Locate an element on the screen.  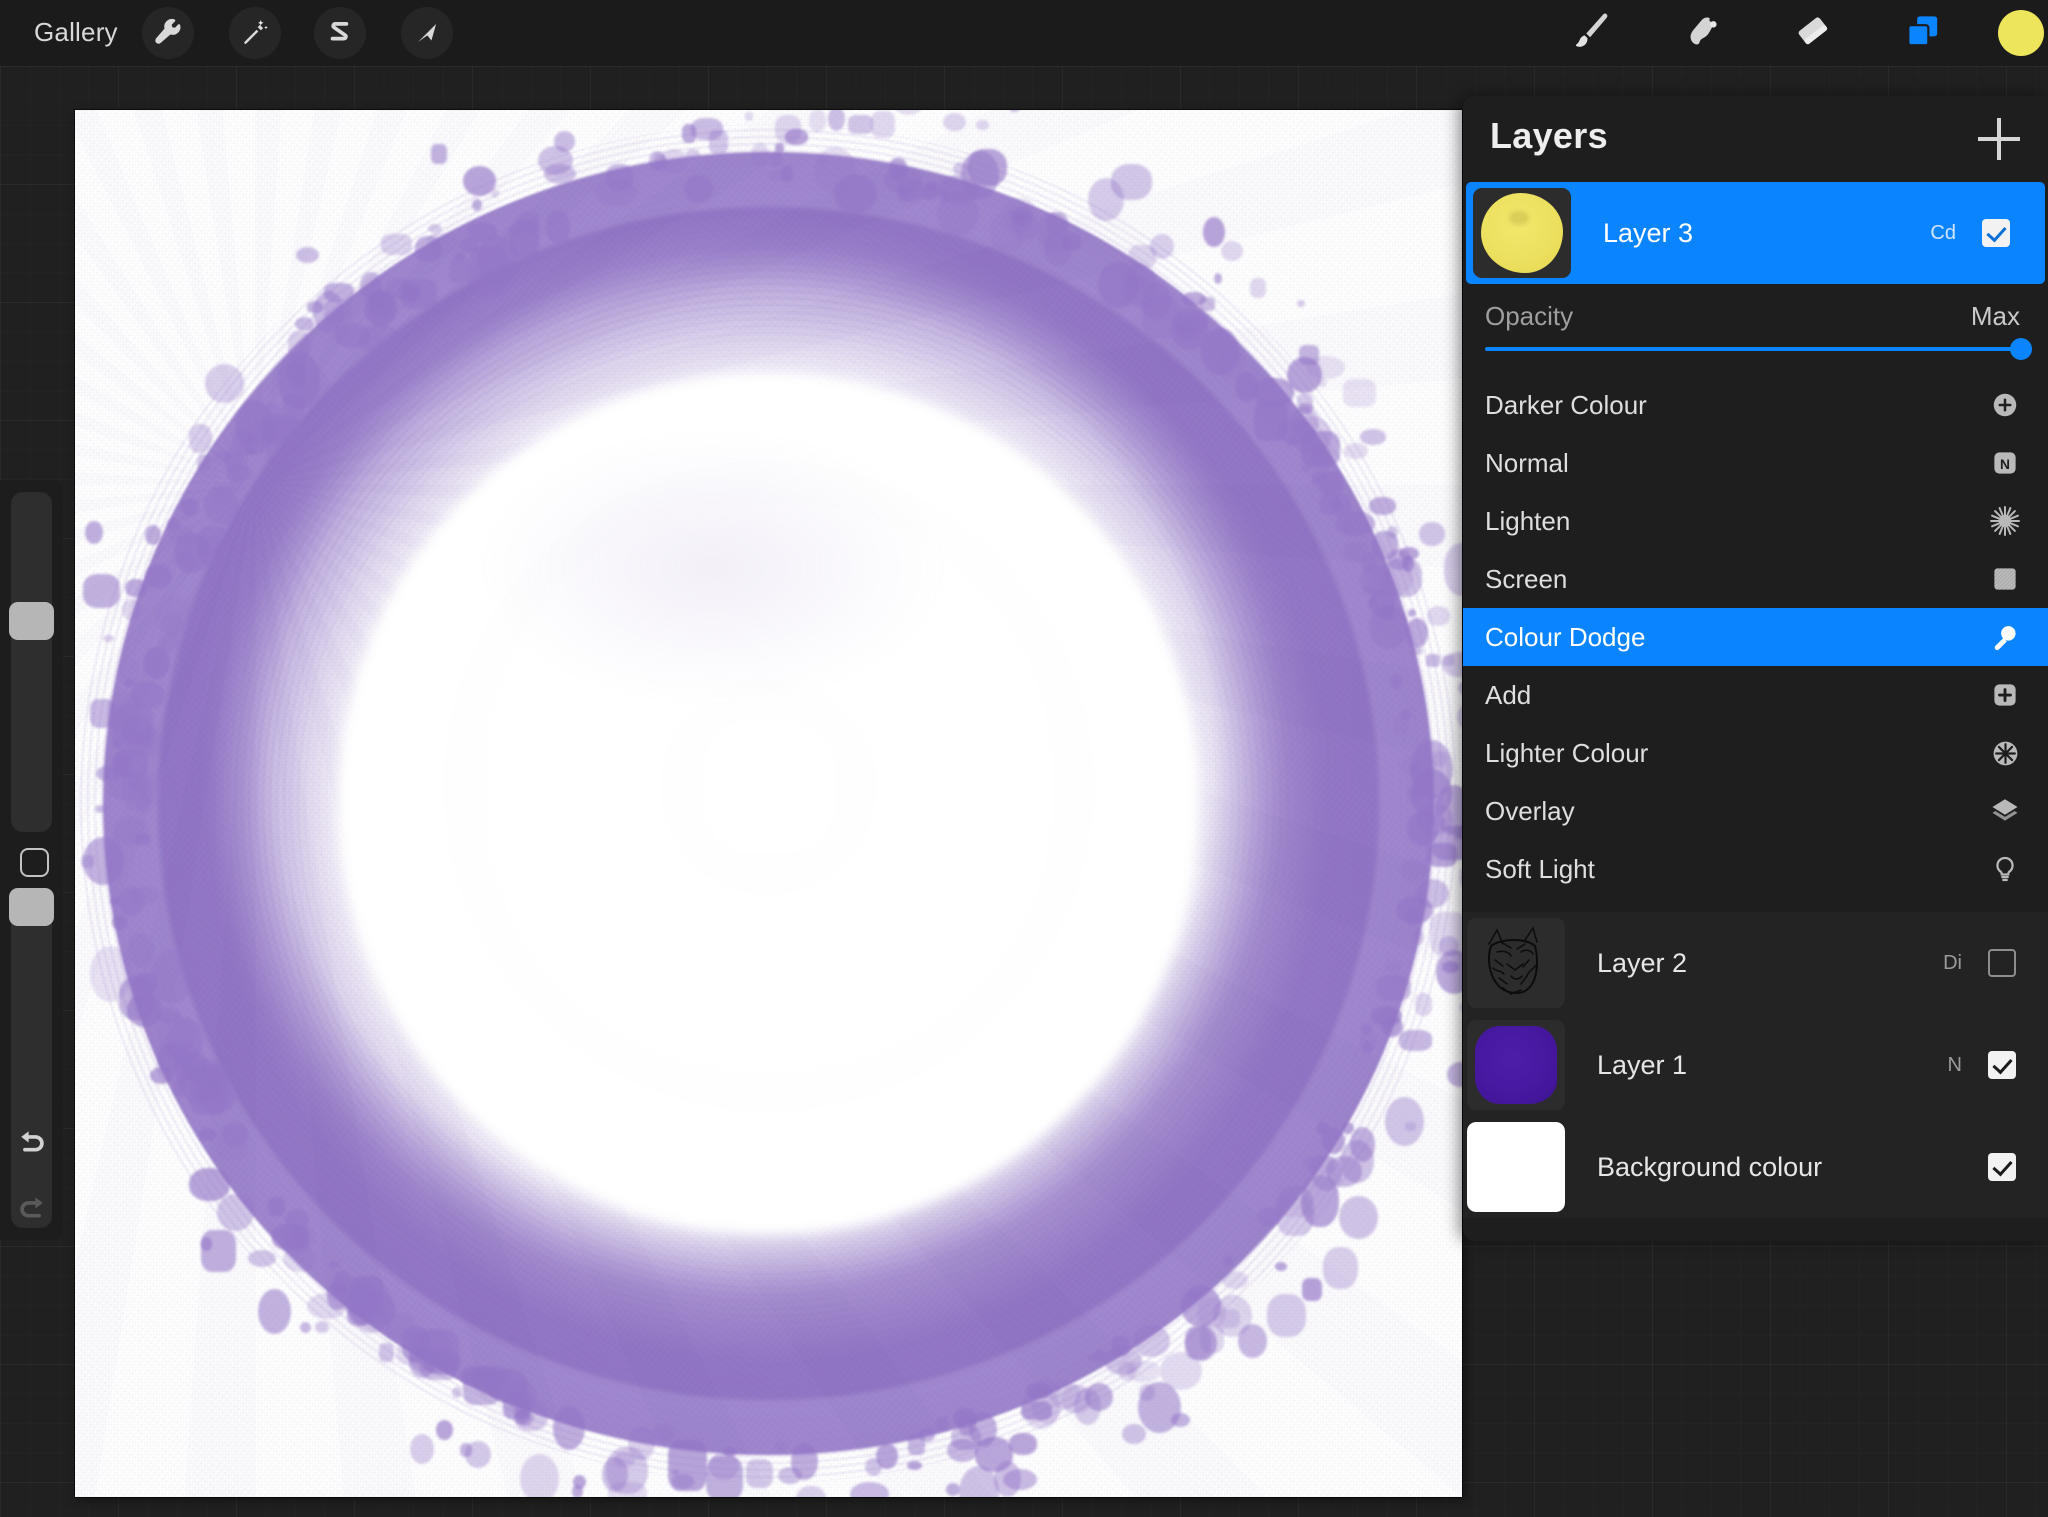
blend-mode-label: Darker Colour is located at coordinates (1566, 404).